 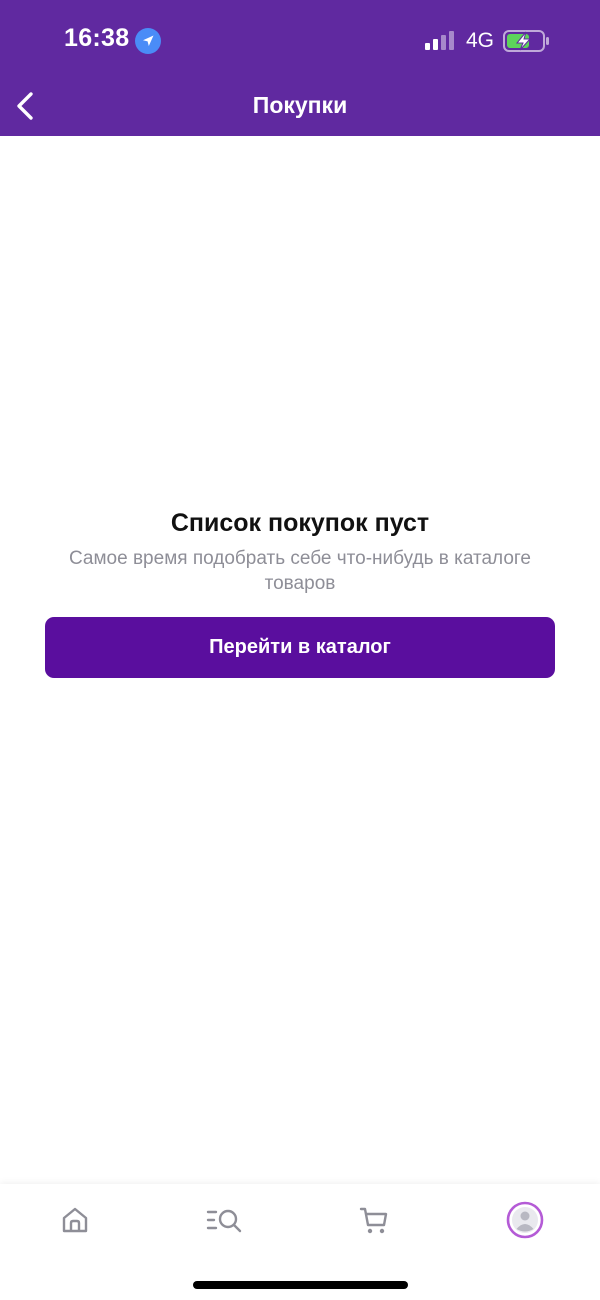 I want to click on home-indicator, so click(x=300, y=1285).